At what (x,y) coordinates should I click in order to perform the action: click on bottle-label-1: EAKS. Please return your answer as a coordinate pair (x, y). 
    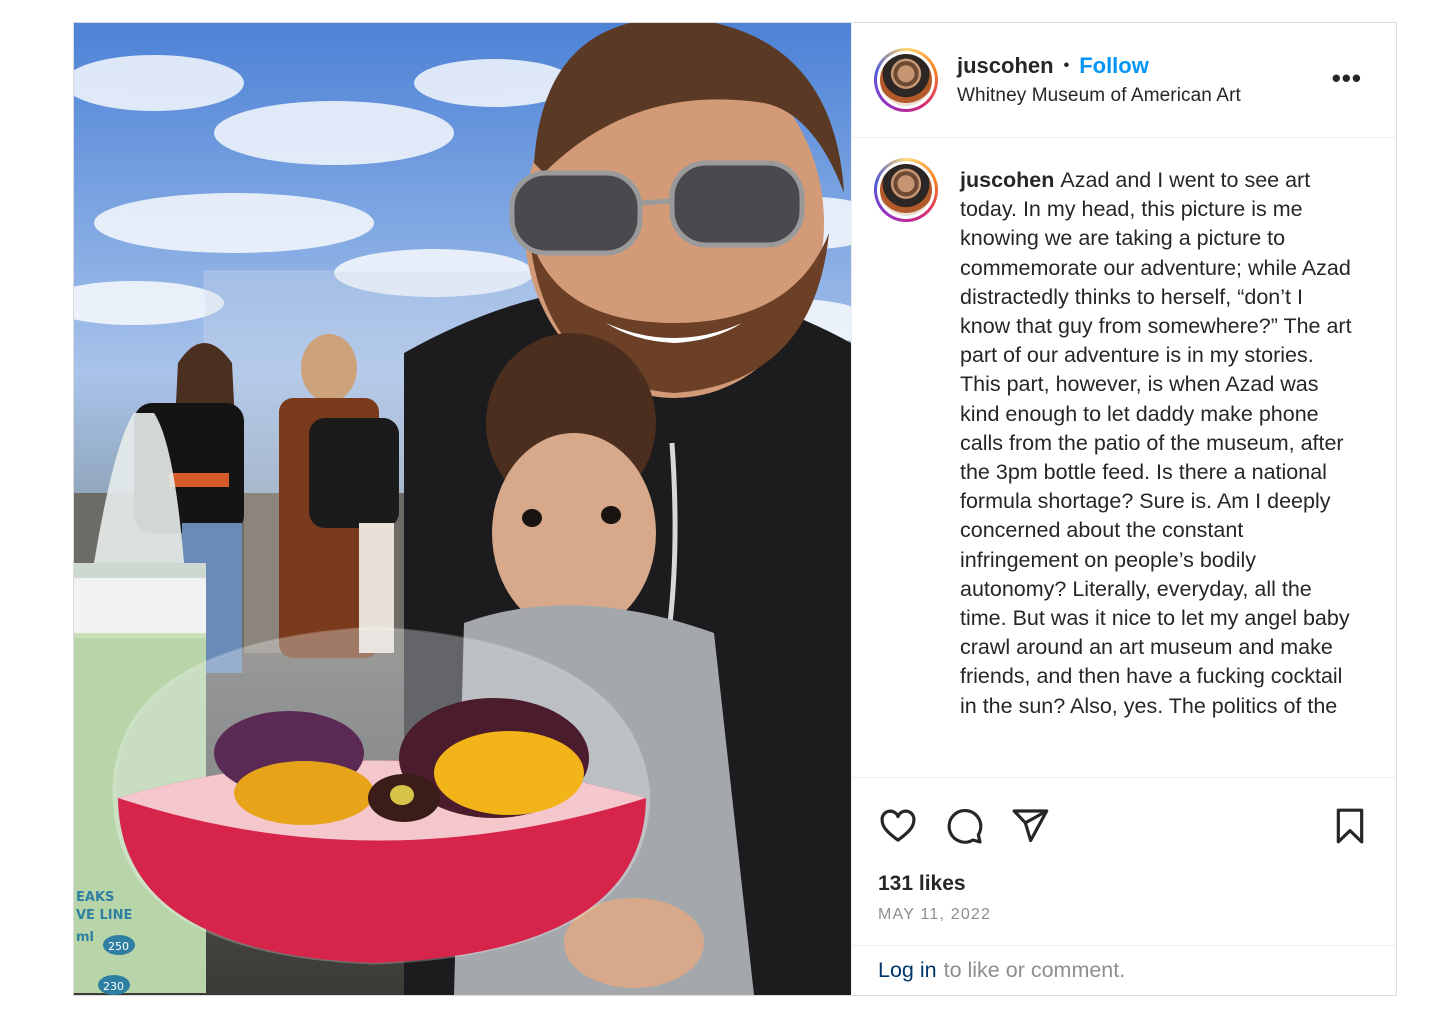
    Looking at the image, I should click on (95, 897).